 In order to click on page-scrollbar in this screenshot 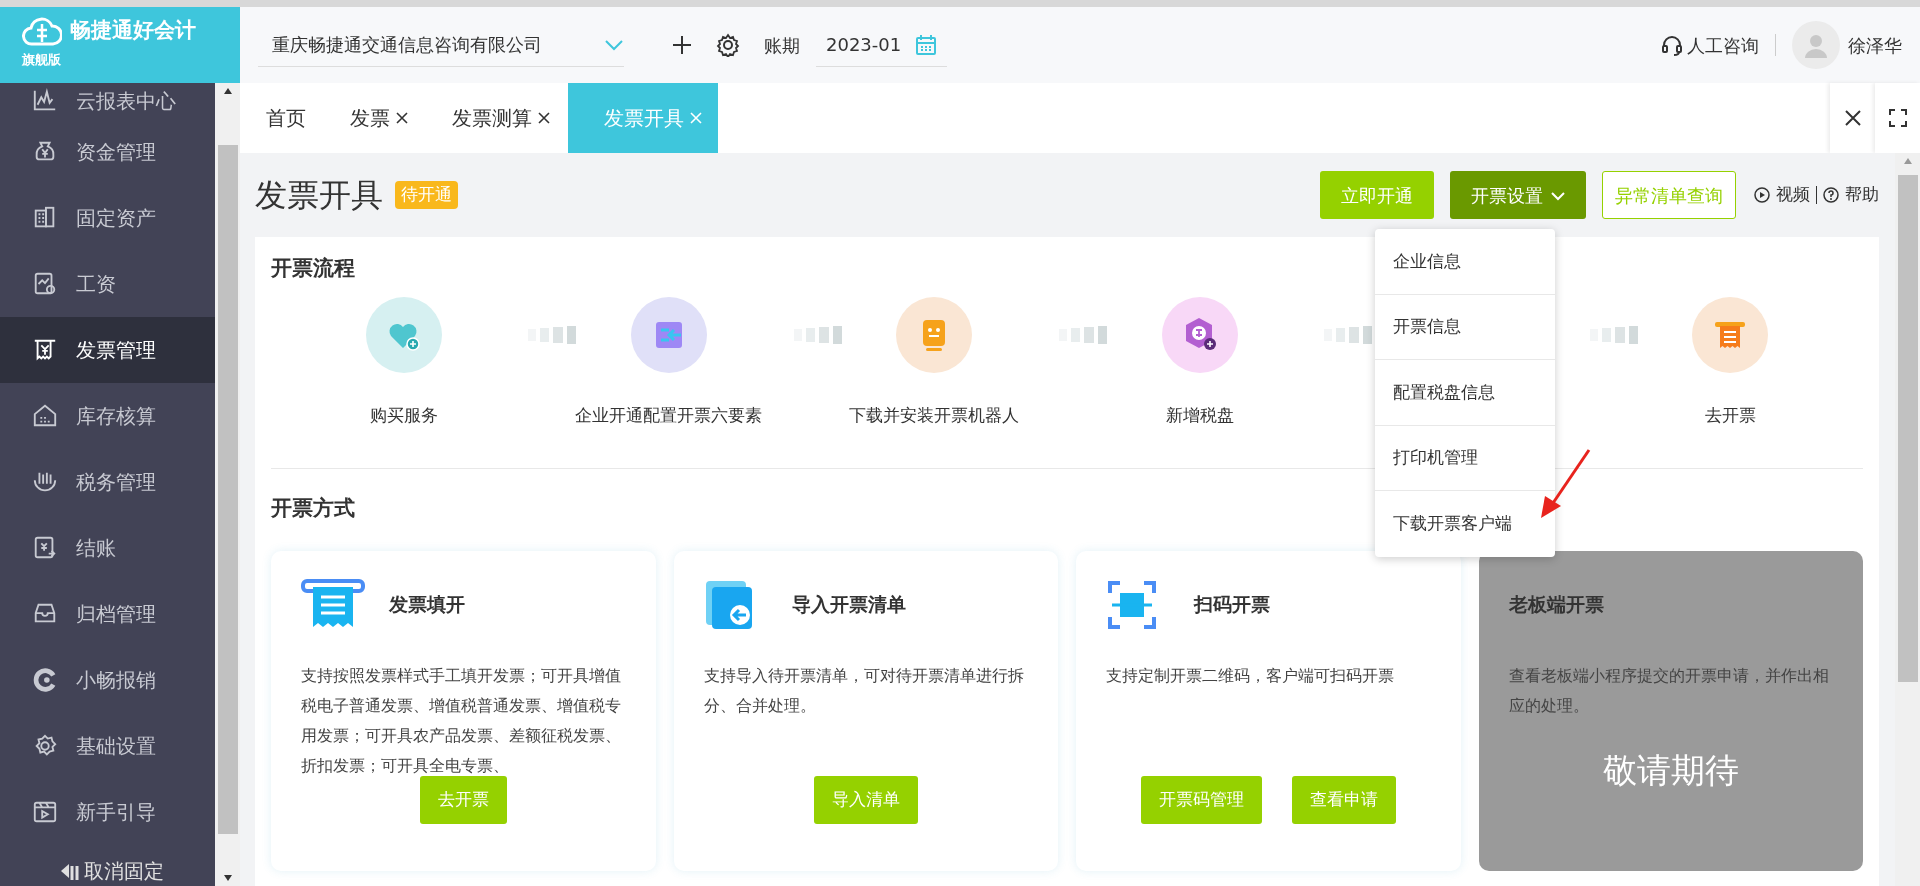, I will do `click(1907, 519)`.